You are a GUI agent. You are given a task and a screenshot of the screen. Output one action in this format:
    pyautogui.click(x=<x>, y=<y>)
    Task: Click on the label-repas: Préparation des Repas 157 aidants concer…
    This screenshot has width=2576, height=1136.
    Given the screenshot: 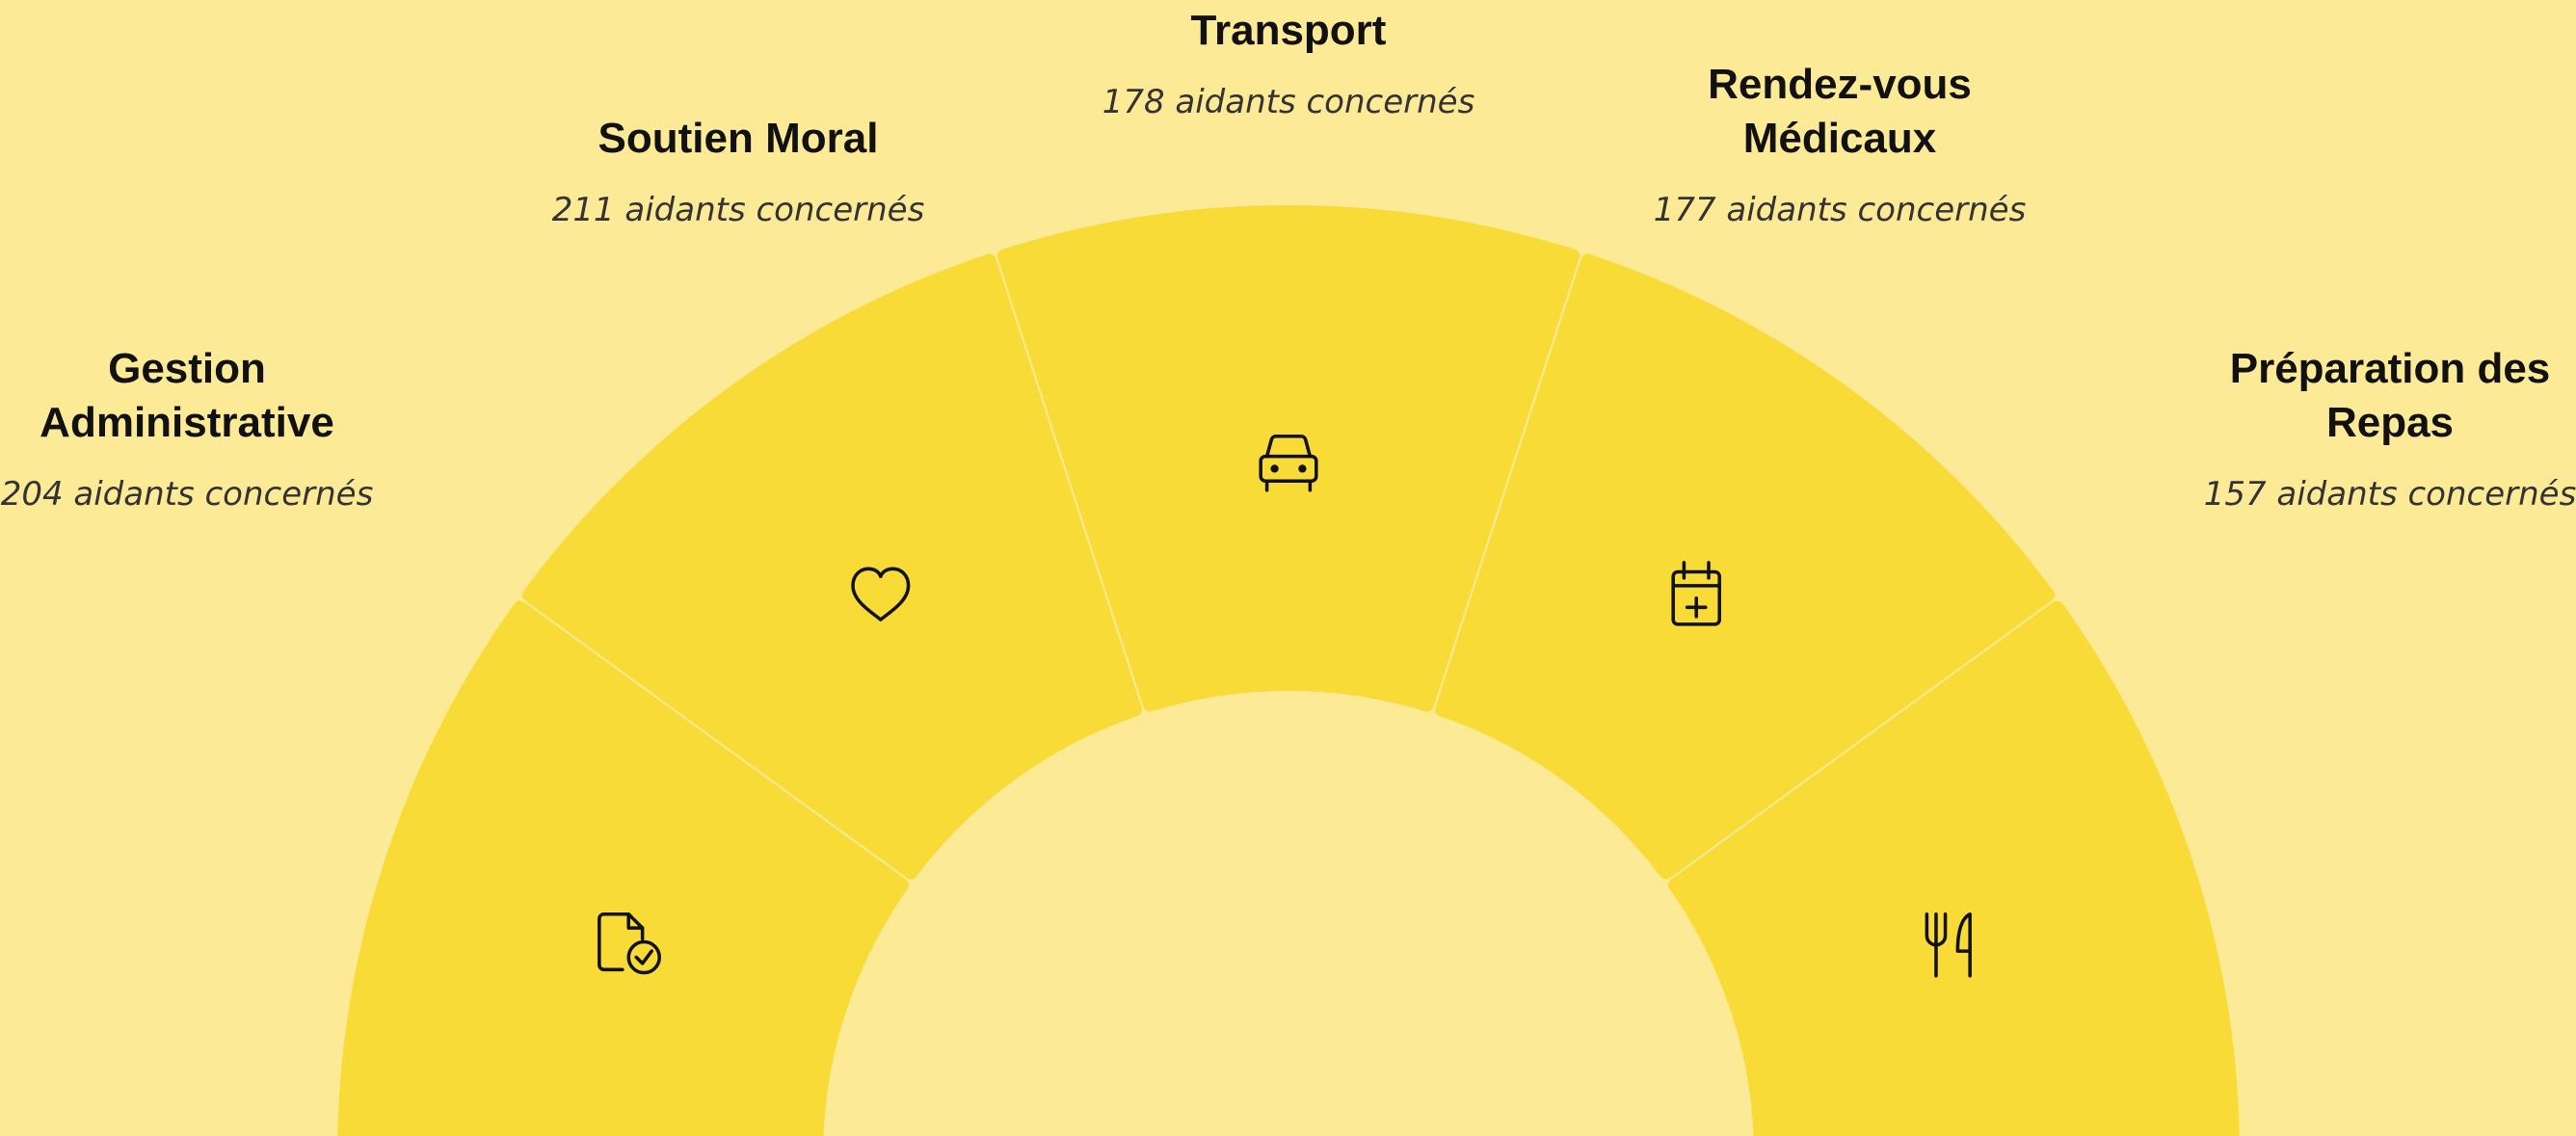 What is the action you would take?
    pyautogui.click(x=2357, y=428)
    